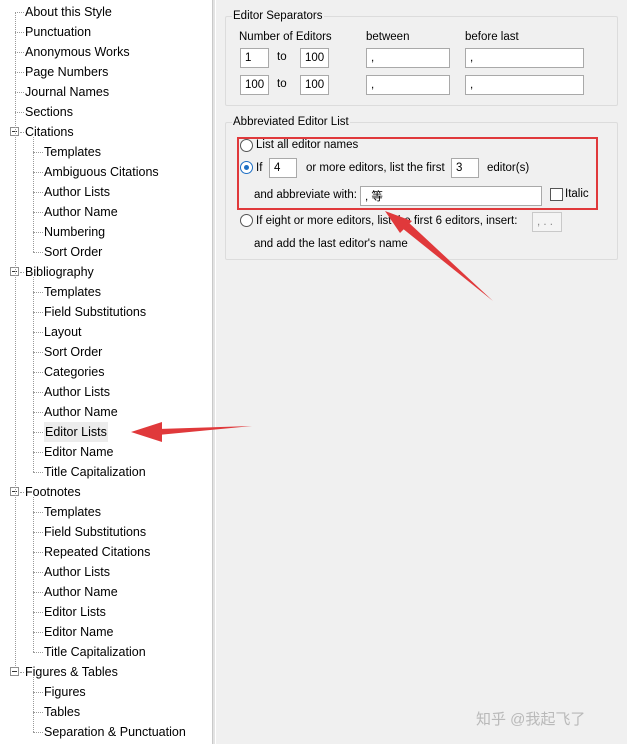  What do you see at coordinates (74, 372) in the screenshot?
I see `tree-item-categories: Categories` at bounding box center [74, 372].